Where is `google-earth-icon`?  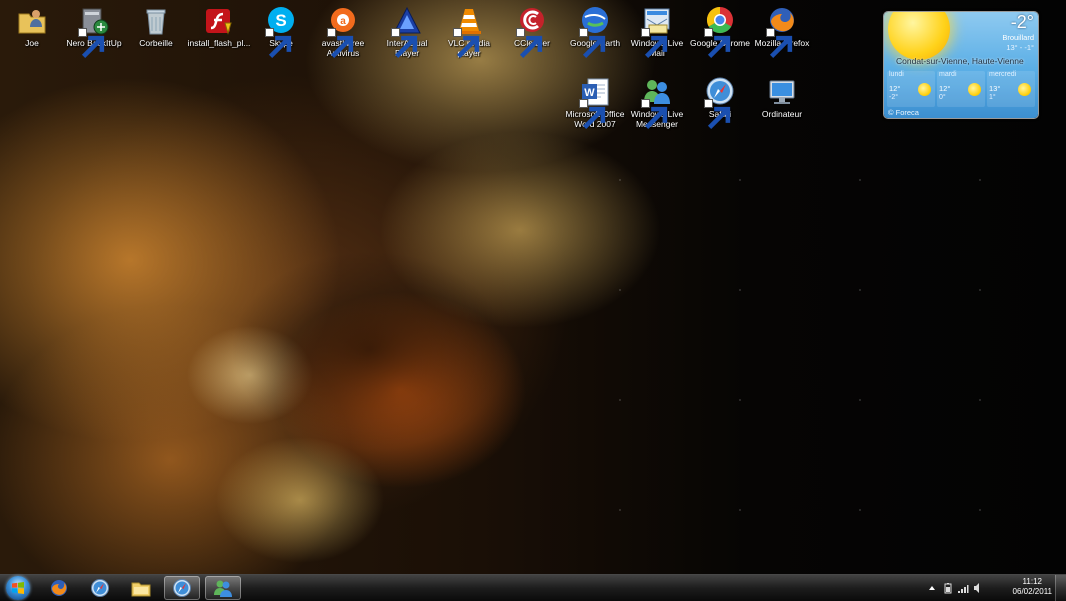 google-earth-icon is located at coordinates (595, 32).